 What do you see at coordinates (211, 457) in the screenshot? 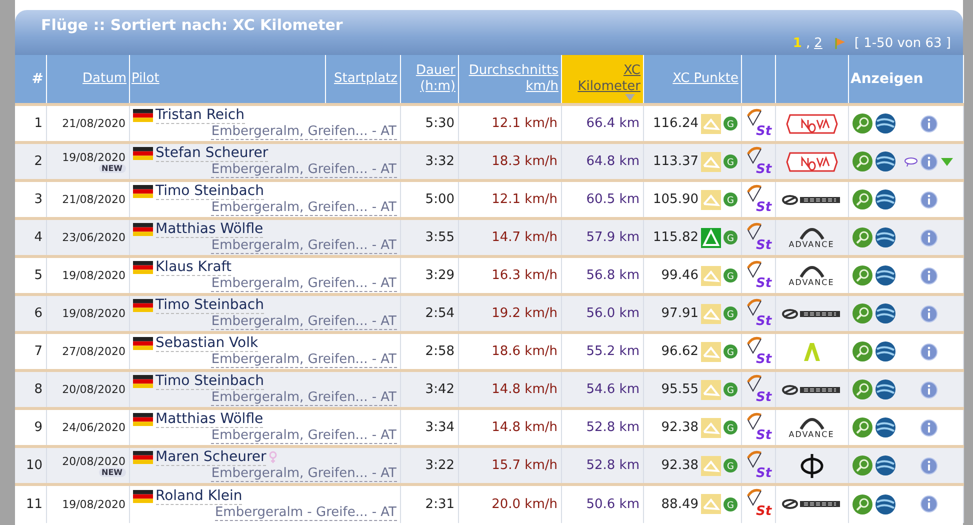
I see `name-link: Maren Scheurer` at bounding box center [211, 457].